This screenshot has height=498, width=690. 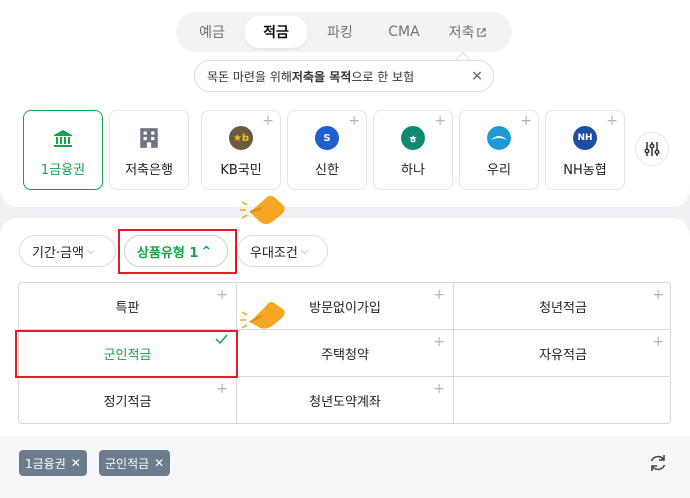 What do you see at coordinates (585, 138) in the screenshot?
I see `nh-logo-icon: NH` at bounding box center [585, 138].